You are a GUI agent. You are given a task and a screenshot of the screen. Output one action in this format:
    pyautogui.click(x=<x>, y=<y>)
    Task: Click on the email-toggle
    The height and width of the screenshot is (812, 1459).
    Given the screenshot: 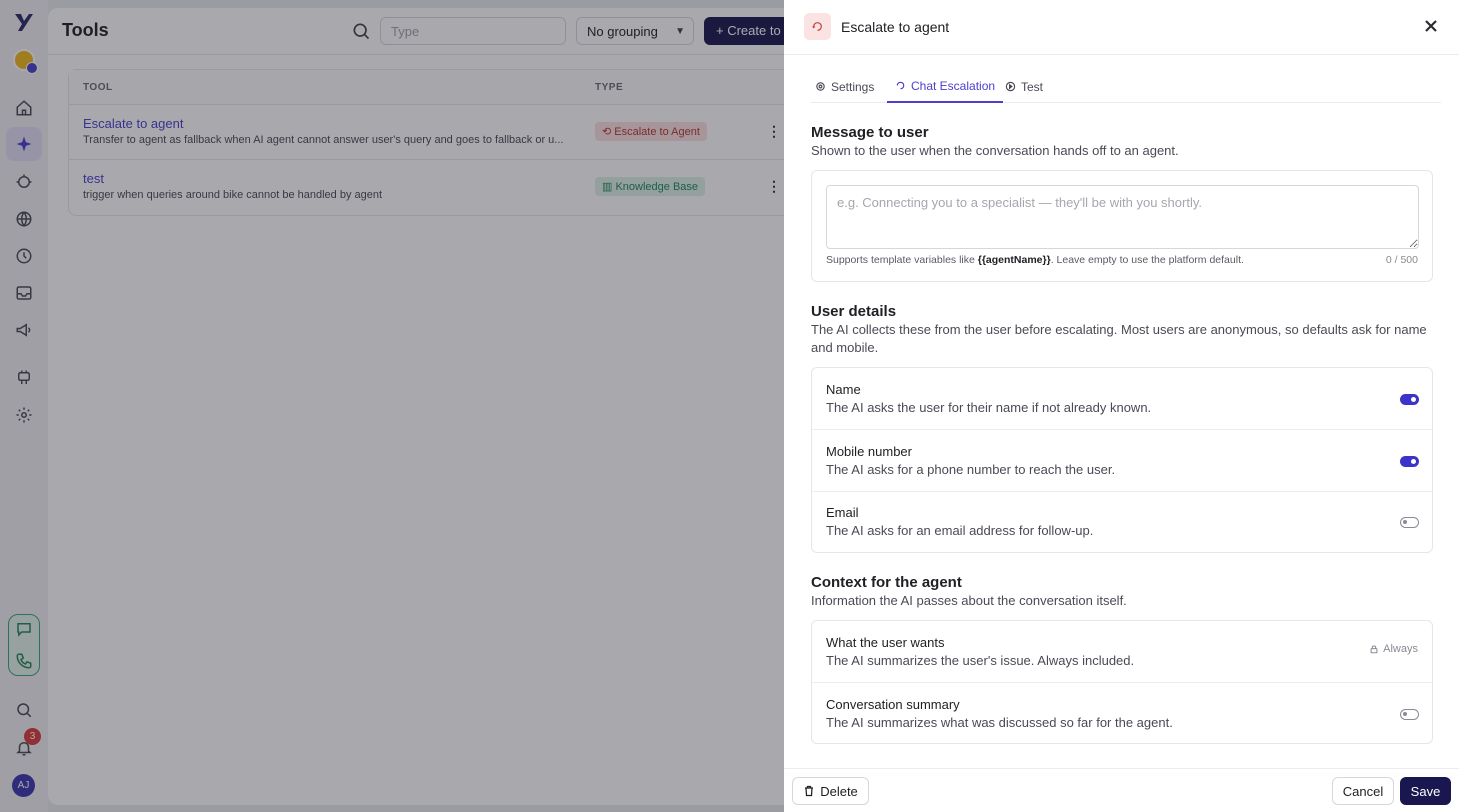 What is the action you would take?
    pyautogui.click(x=1409, y=522)
    